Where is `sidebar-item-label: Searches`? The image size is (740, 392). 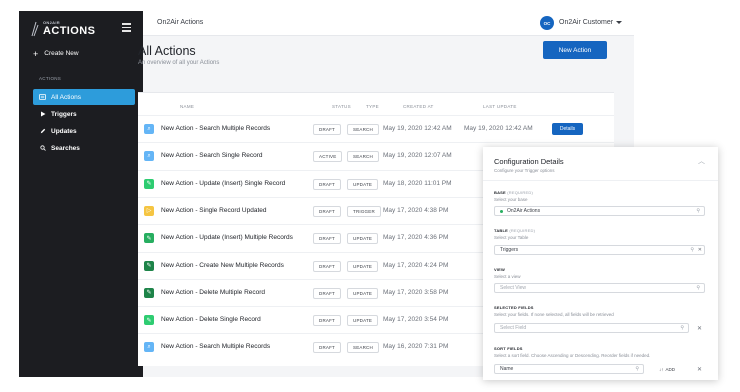 sidebar-item-label: Searches is located at coordinates (65, 148).